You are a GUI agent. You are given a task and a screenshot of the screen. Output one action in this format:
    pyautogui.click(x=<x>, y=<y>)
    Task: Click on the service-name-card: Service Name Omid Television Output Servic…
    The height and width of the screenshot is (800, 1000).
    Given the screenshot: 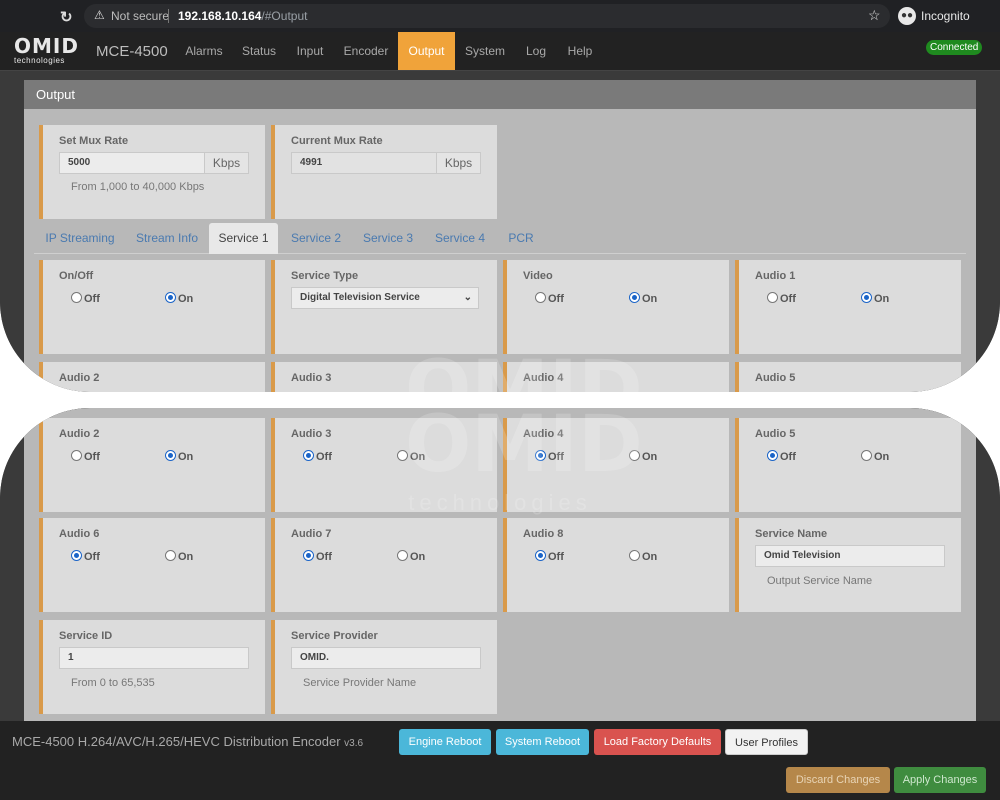 What is the action you would take?
    pyautogui.click(x=848, y=565)
    